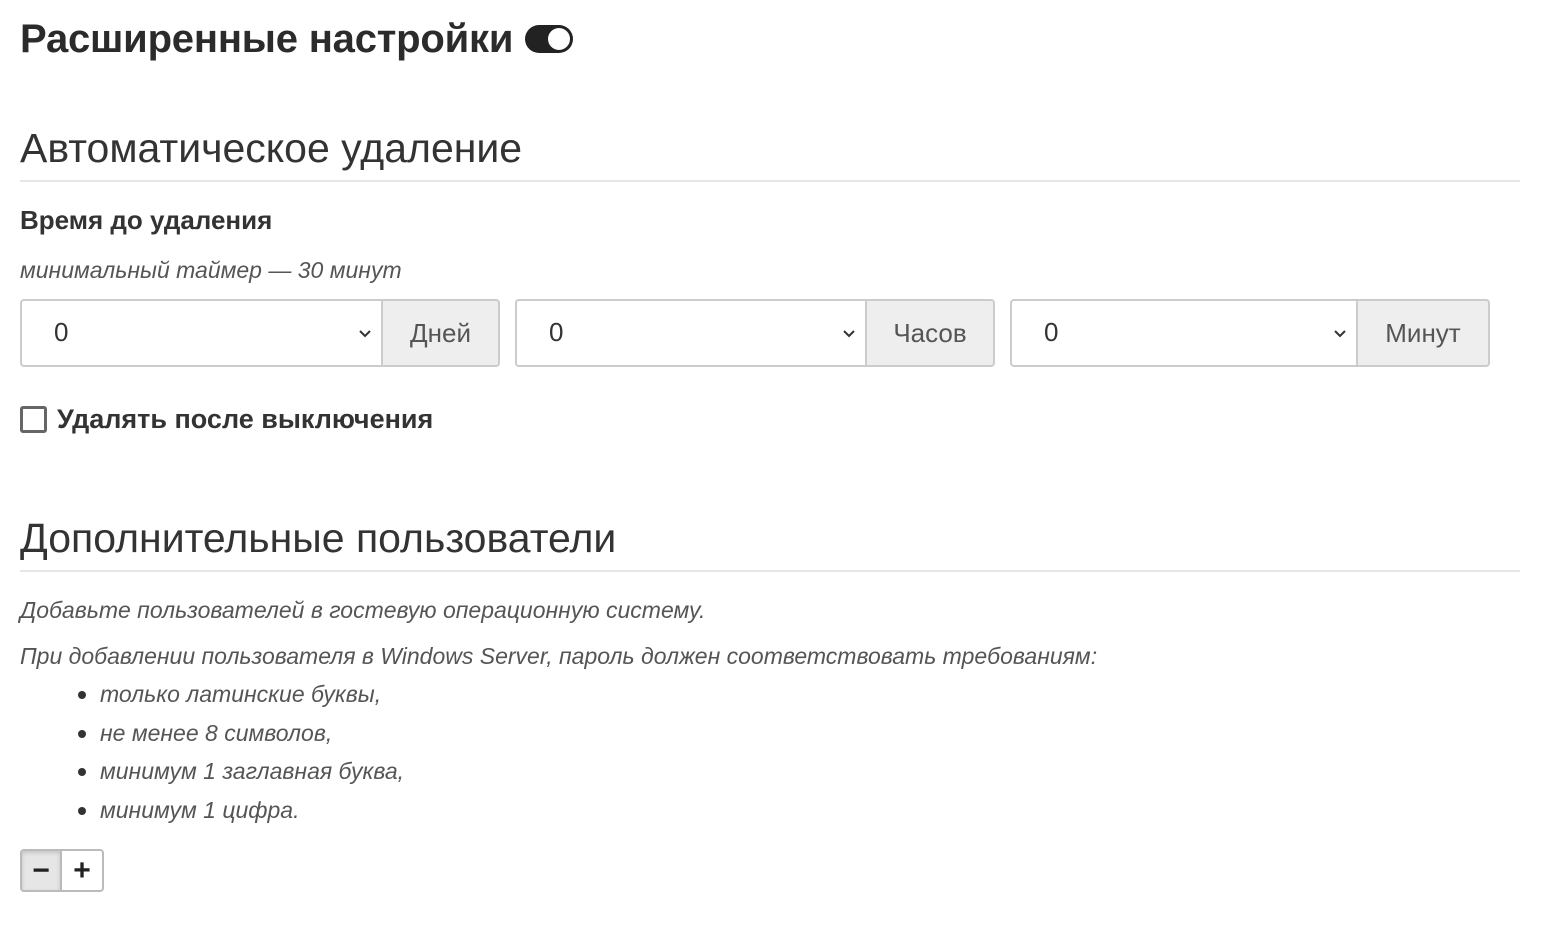 The image size is (1544, 942). What do you see at coordinates (41, 870) in the screenshot?
I see `remove-user-button: −` at bounding box center [41, 870].